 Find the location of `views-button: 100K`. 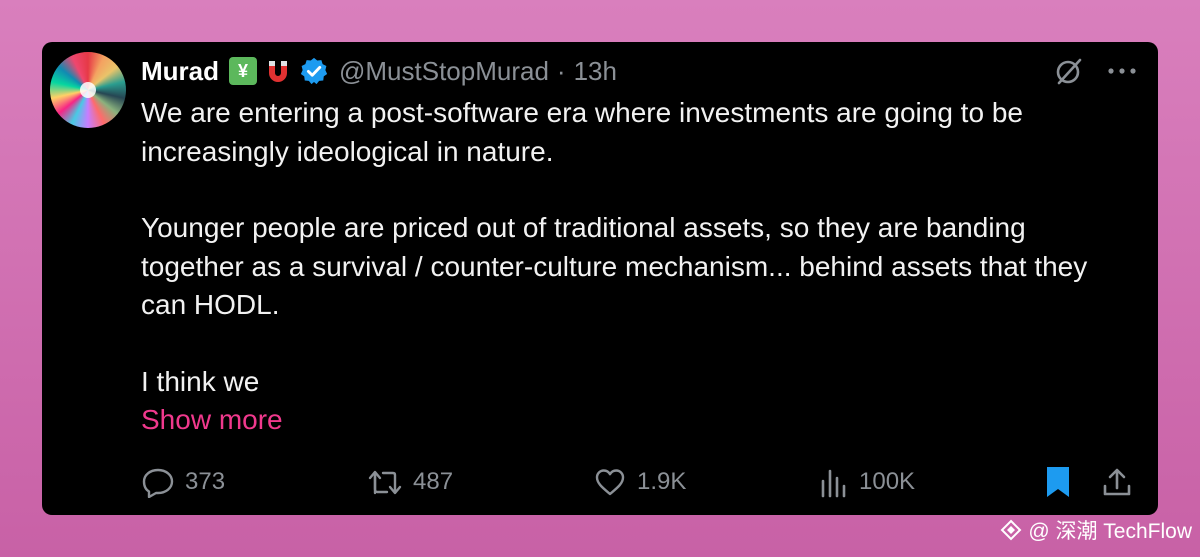

views-button: 100K is located at coordinates (867, 482).